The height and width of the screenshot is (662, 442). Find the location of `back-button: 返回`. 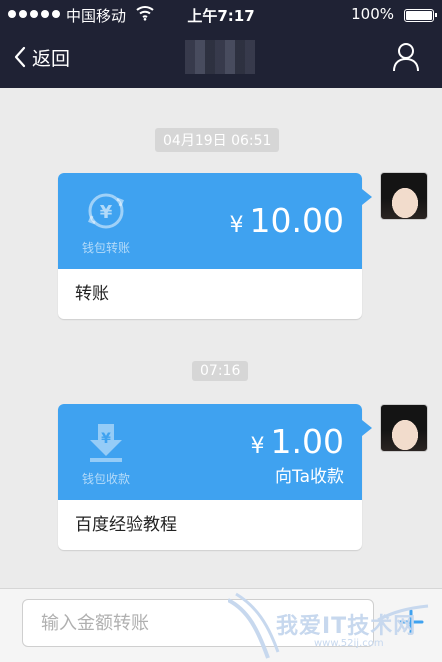

back-button: 返回 is located at coordinates (42, 57).